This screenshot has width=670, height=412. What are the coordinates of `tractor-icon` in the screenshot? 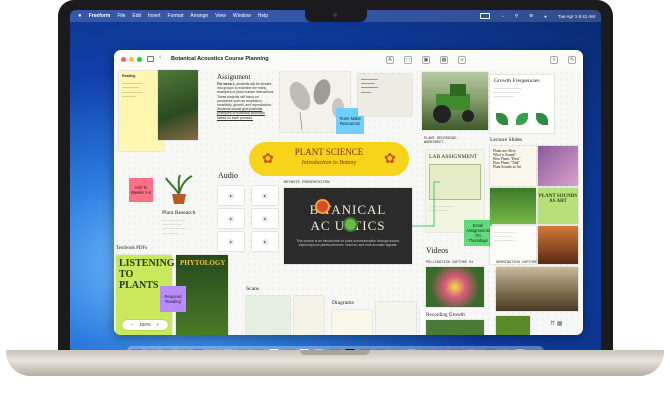 It's located at (453, 103).